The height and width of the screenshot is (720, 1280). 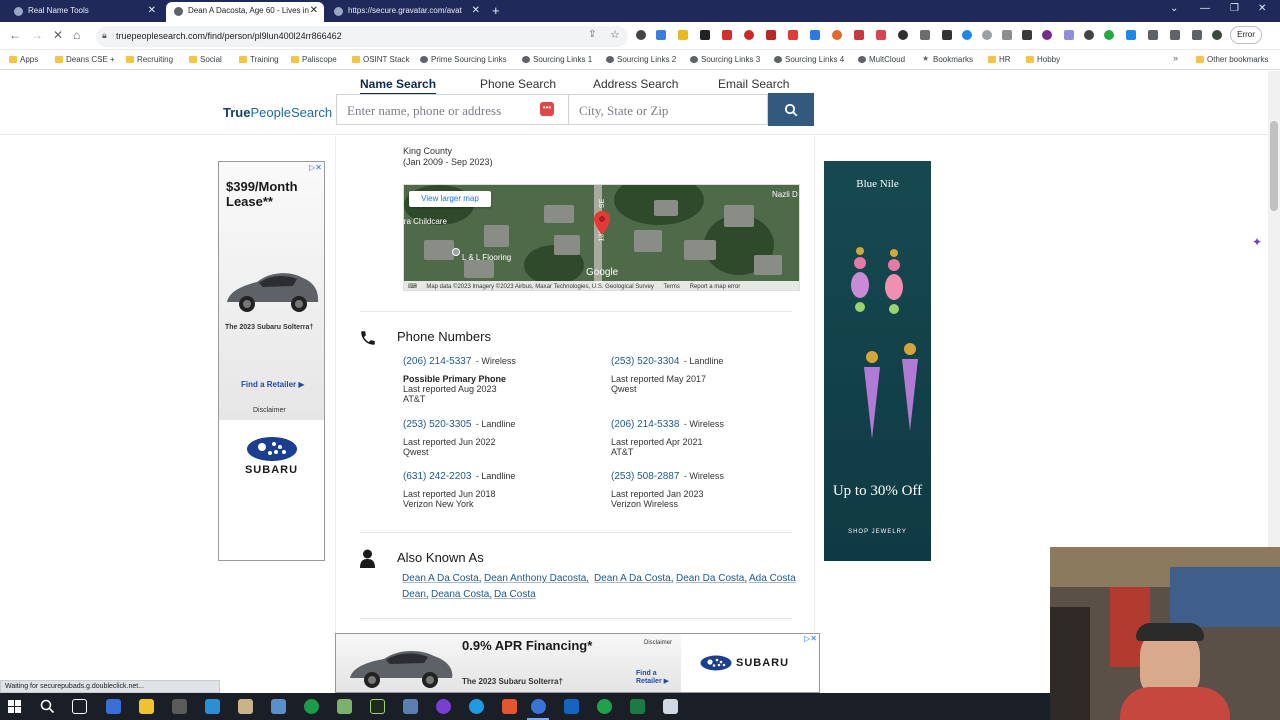 What do you see at coordinates (538, 706) in the screenshot?
I see `chrome-icon` at bounding box center [538, 706].